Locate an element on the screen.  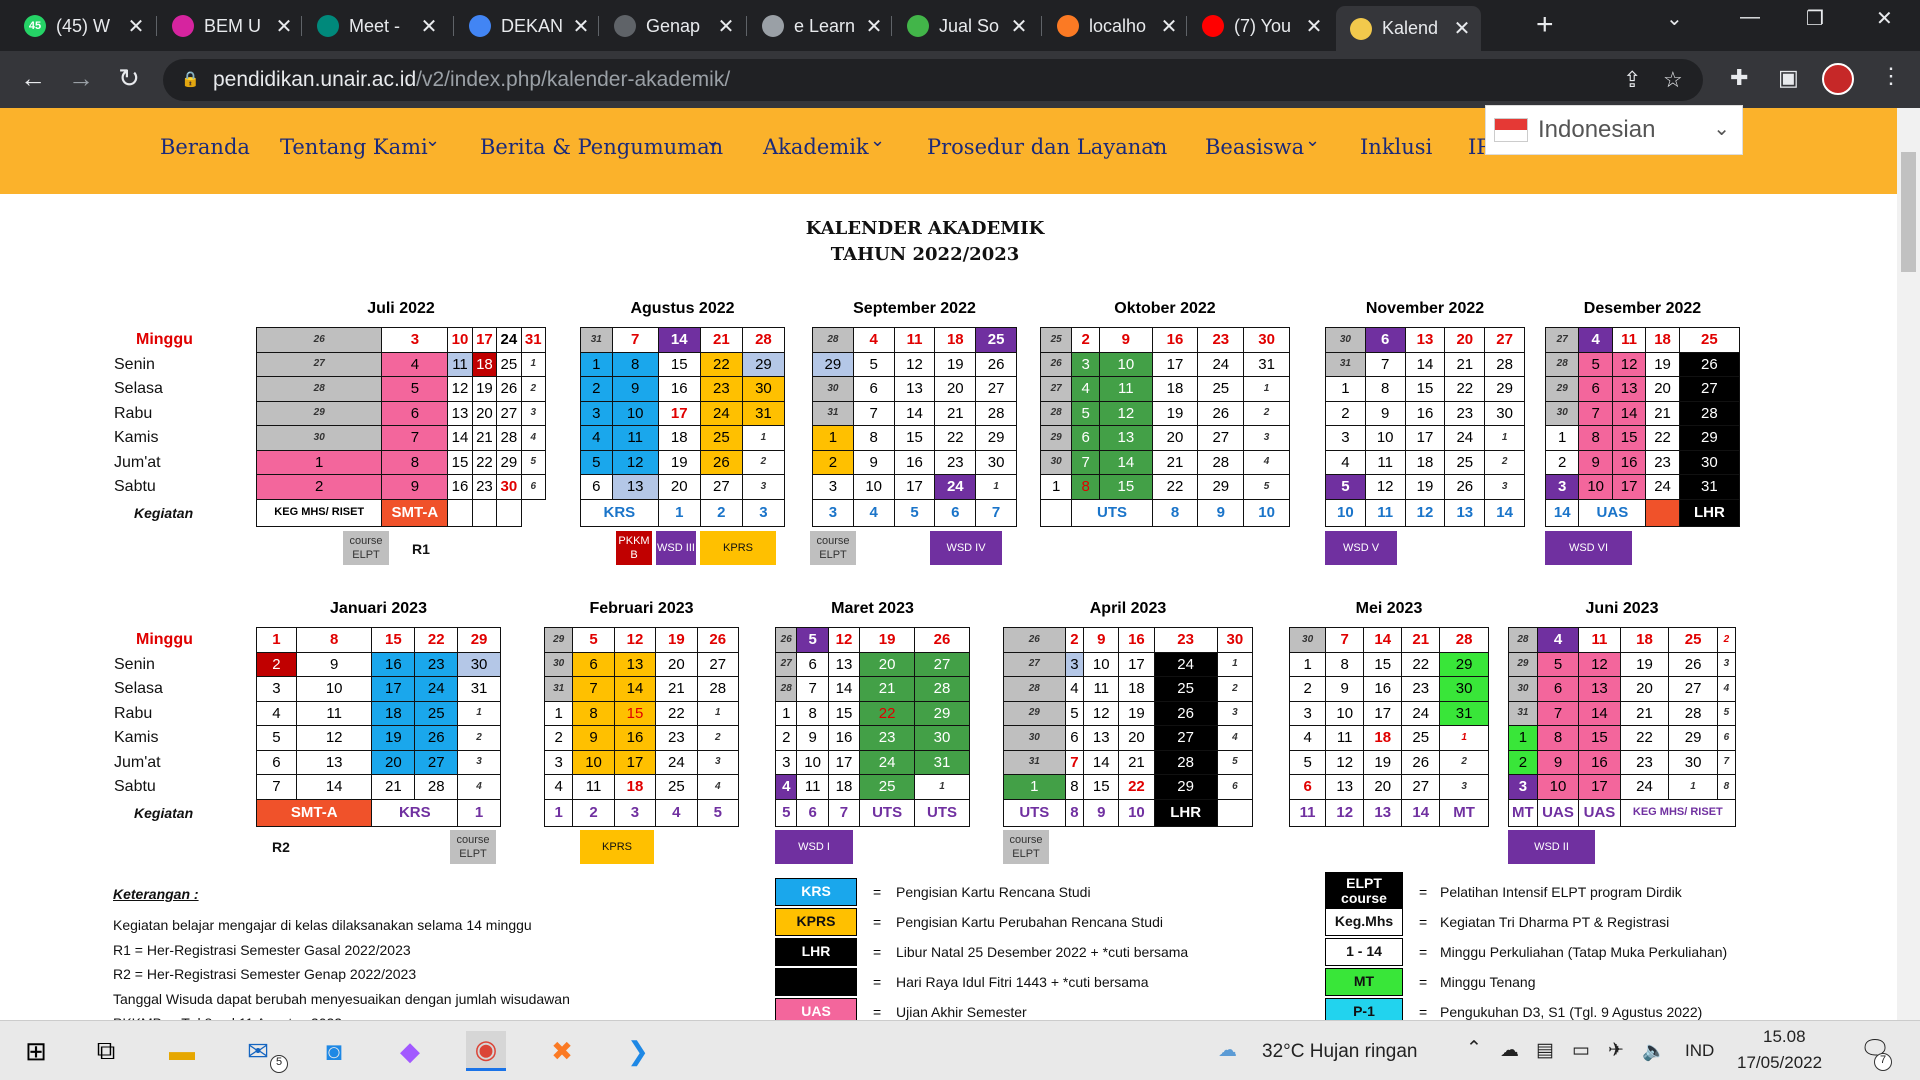
vscode-icon: ❯ is located at coordinates (638, 1051).